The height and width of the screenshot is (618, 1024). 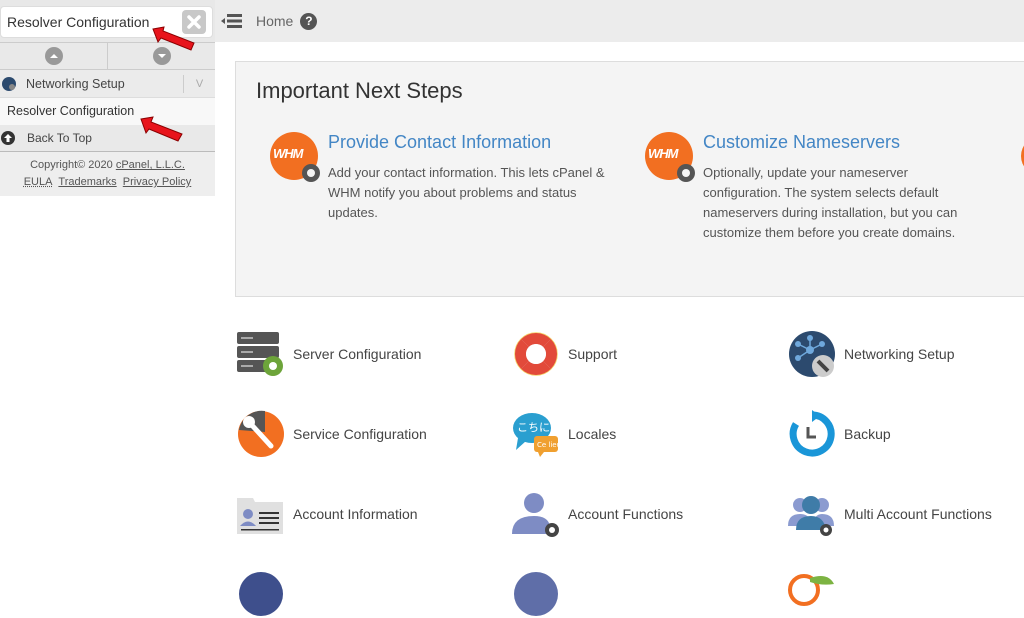 I want to click on scroll-up-button, so click(x=53, y=56).